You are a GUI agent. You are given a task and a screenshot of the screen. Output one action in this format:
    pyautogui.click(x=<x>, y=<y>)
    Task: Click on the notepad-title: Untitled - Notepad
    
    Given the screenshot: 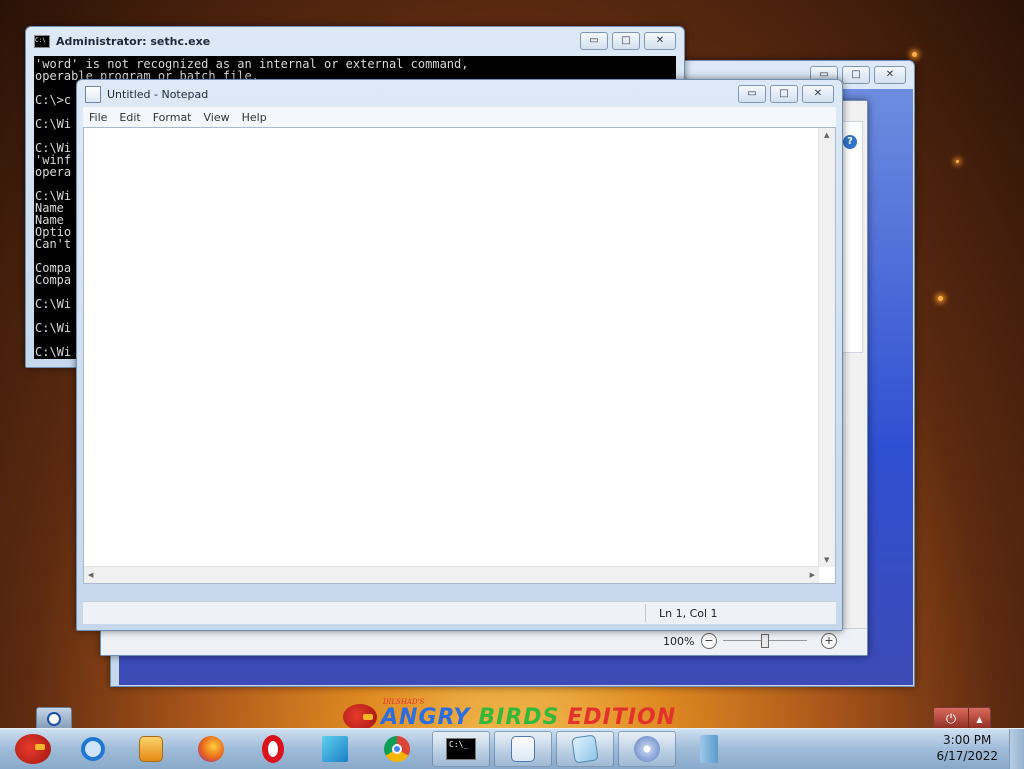 What is the action you would take?
    pyautogui.click(x=158, y=94)
    